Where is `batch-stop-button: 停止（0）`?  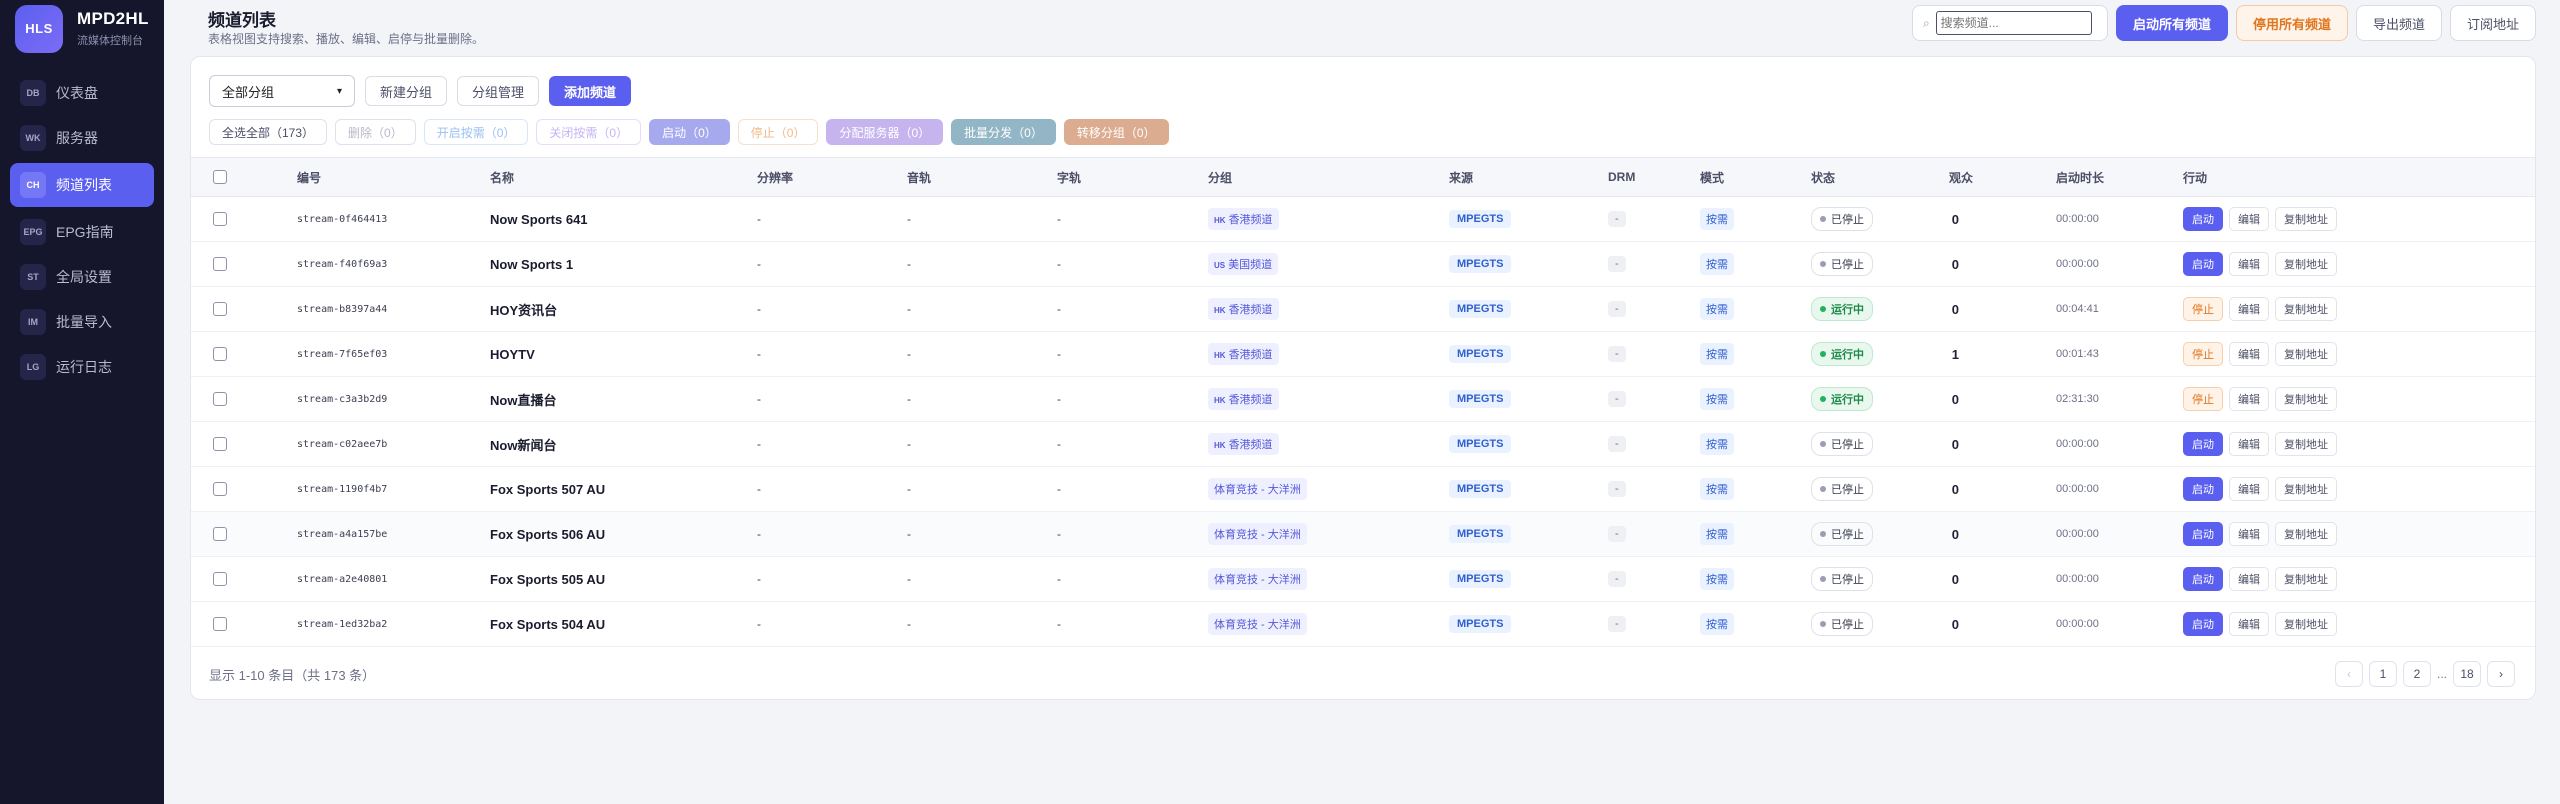 batch-stop-button: 停止（0） is located at coordinates (778, 132).